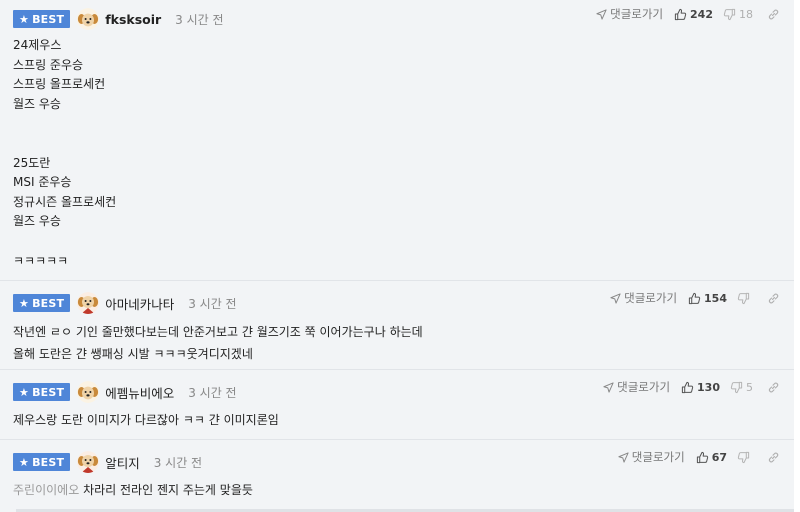  Describe the element at coordinates (168, 490) in the screenshot. I see `comment-text: 차라리 전라인 젠지 주는게 맞을듯` at that location.